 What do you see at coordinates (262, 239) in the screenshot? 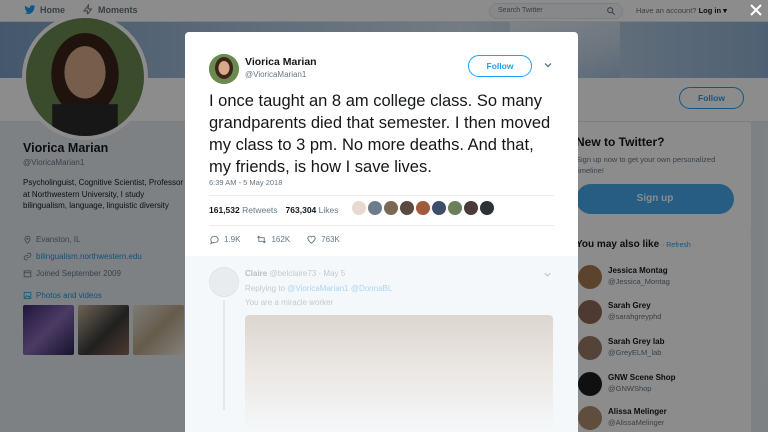
I see `retweet-icon` at bounding box center [262, 239].